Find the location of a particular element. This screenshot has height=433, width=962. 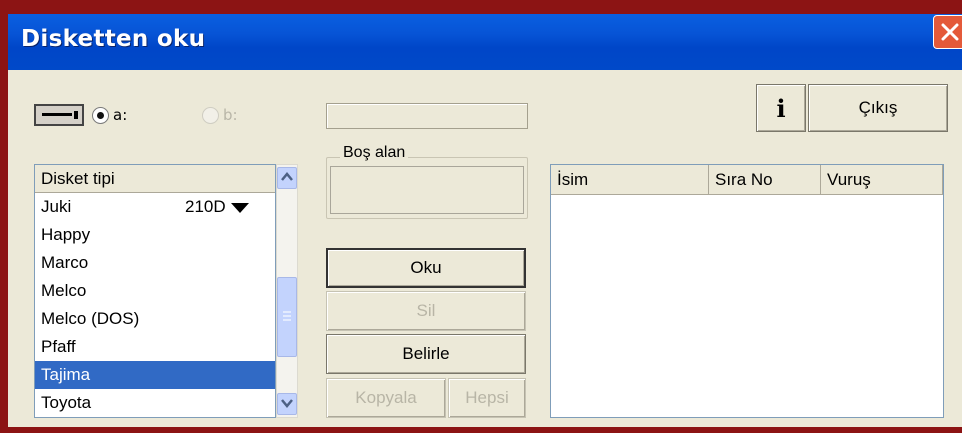

chevron-down-icon is located at coordinates (287, 403).